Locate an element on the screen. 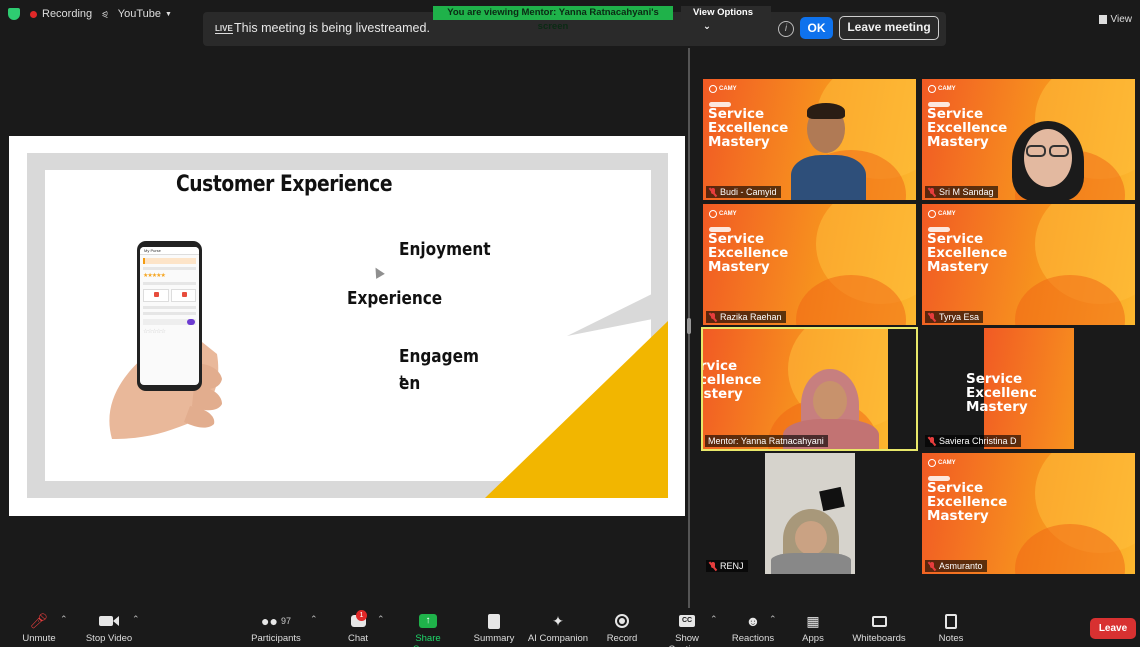 The image size is (1140, 647). phone-card-row is located at coordinates (169, 295).